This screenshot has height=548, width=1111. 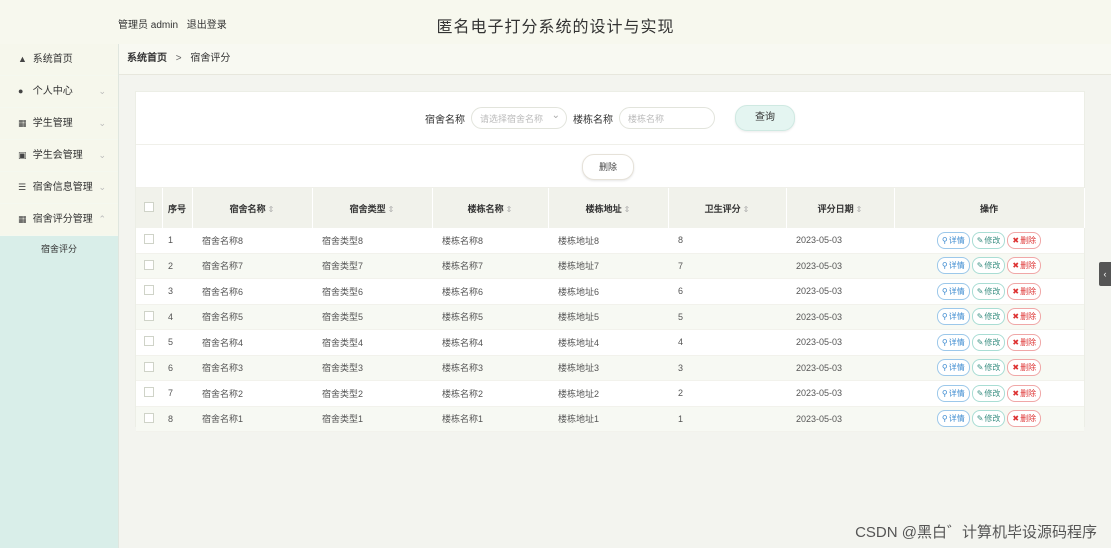 I want to click on sidebar-item-personal-center: ● 个人中心 ⌄, so click(x=59, y=92).